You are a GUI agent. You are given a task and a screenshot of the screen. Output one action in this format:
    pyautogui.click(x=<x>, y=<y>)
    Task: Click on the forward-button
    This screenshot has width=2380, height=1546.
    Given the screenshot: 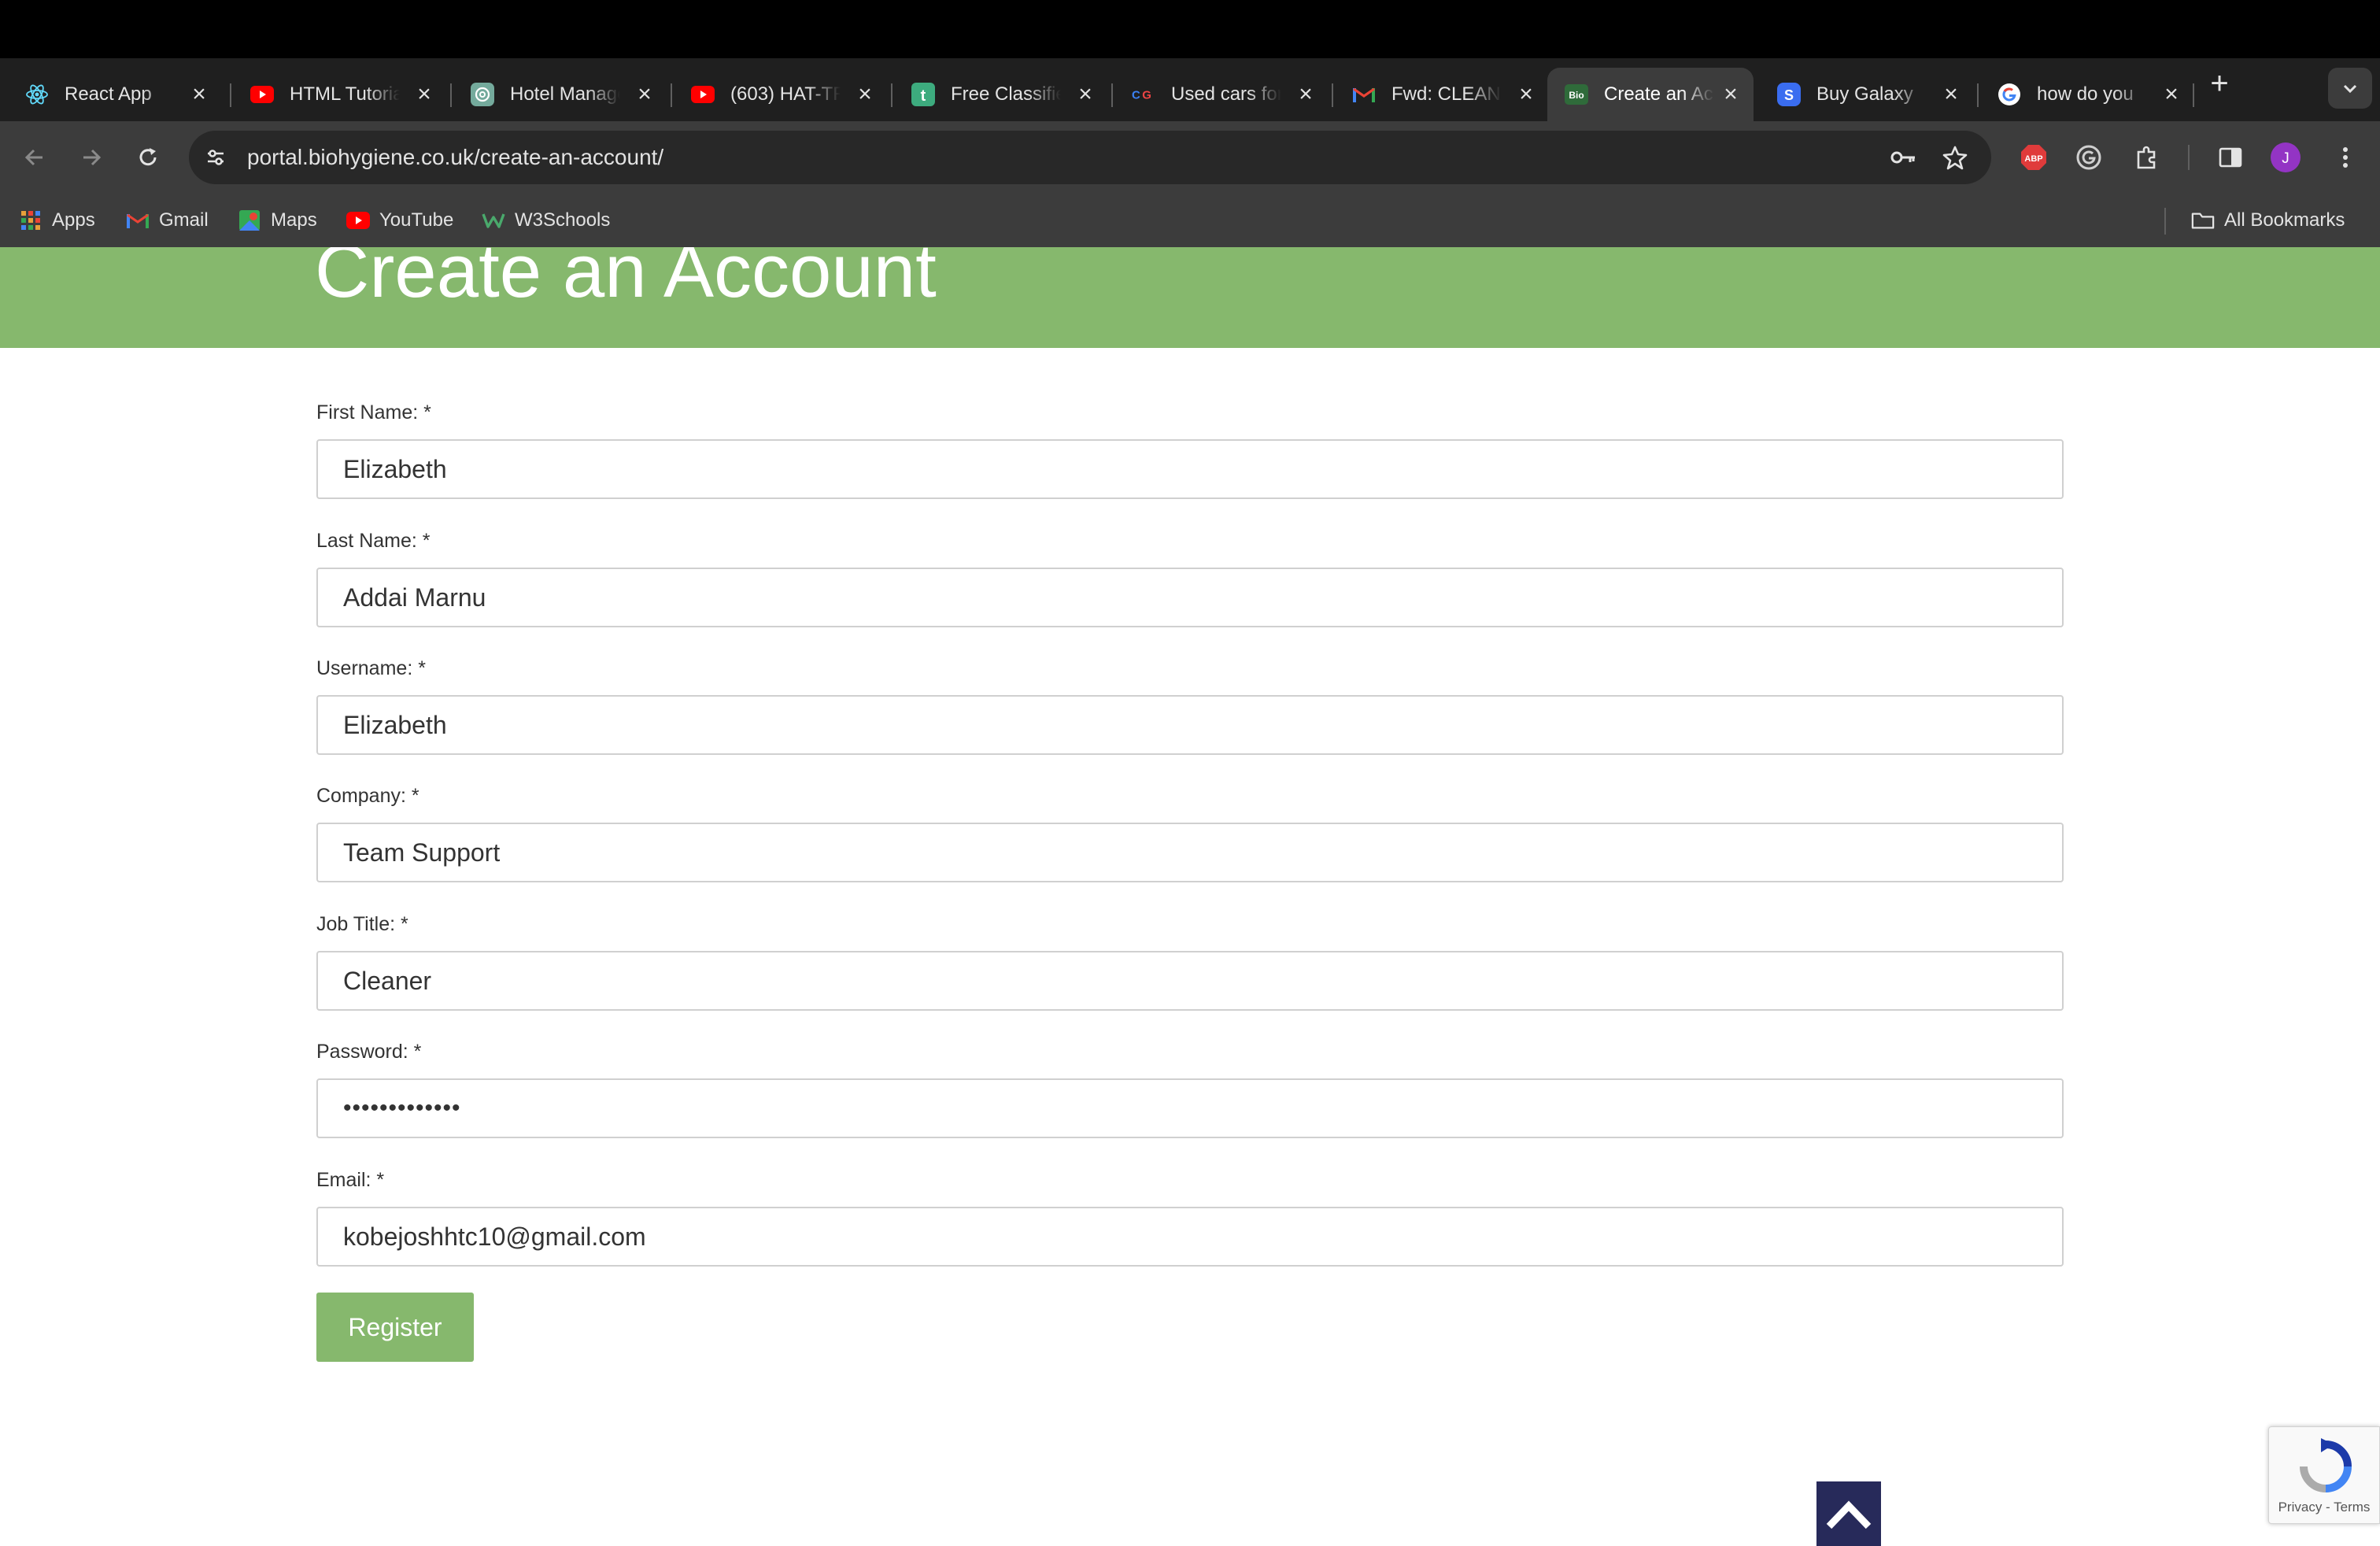 What is the action you would take?
    pyautogui.click(x=91, y=157)
    